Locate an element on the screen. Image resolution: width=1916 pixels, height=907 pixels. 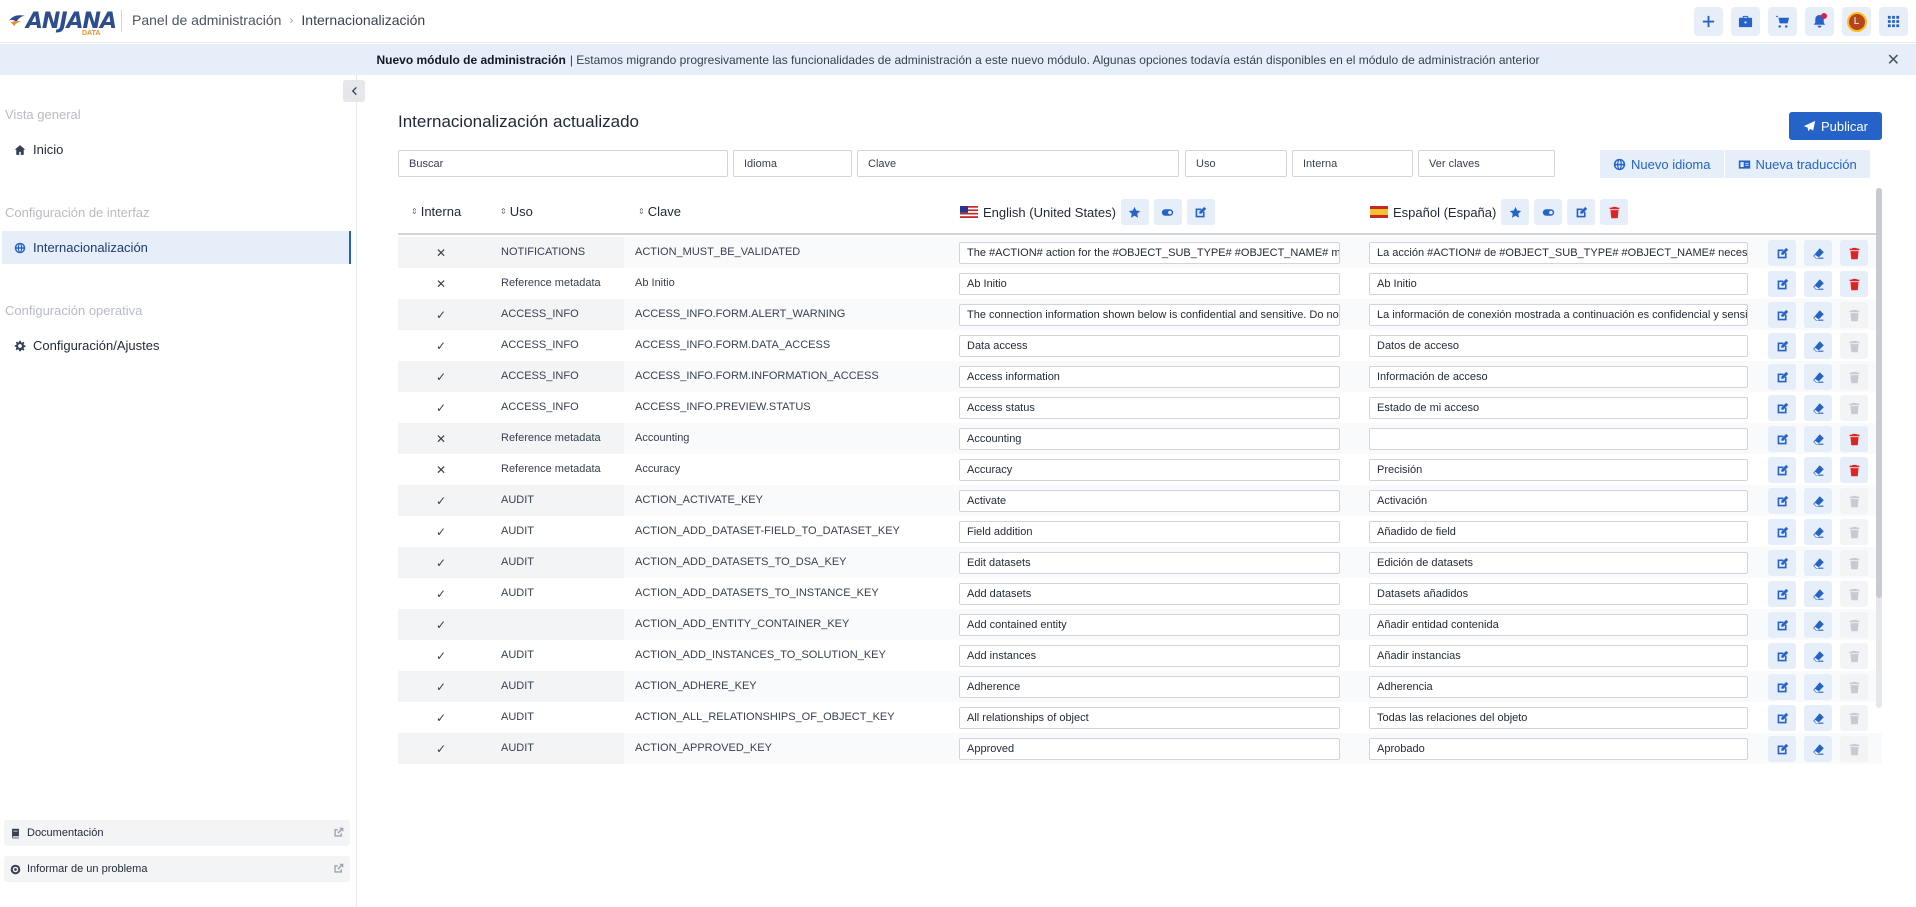
language-filter is located at coordinates (792, 163).